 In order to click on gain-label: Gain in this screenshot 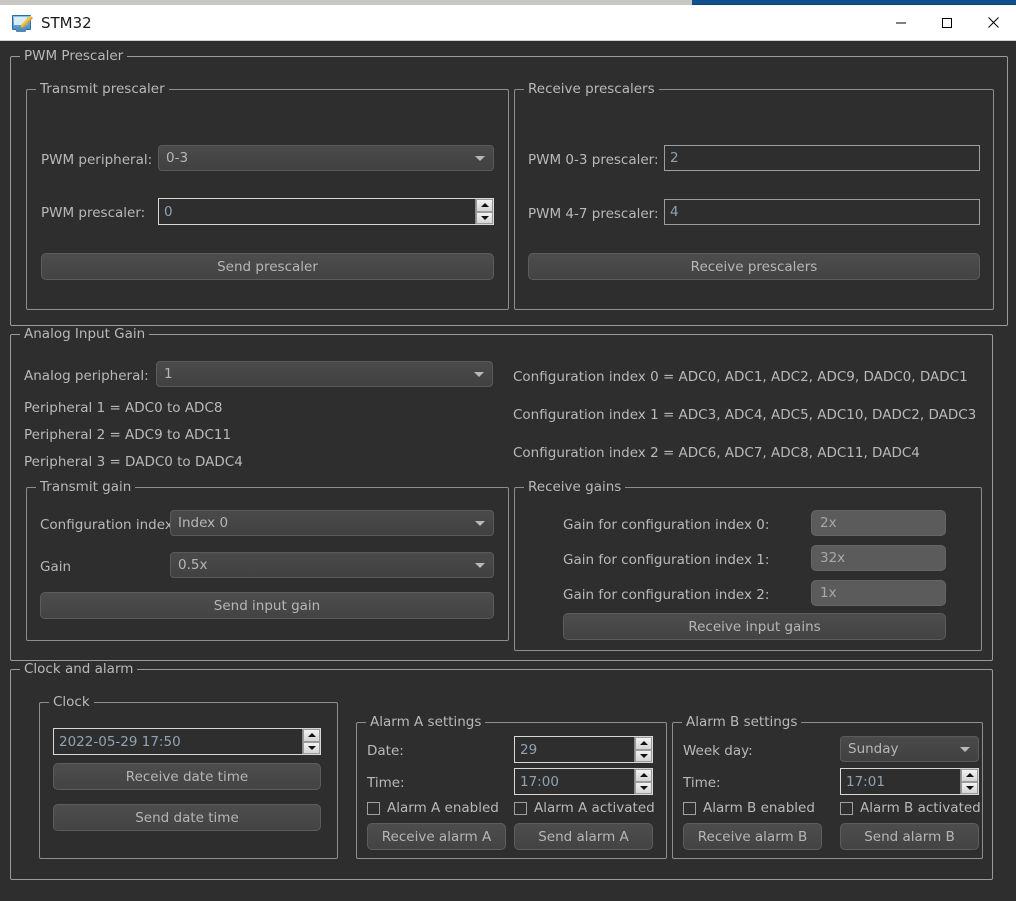, I will do `click(56, 567)`.